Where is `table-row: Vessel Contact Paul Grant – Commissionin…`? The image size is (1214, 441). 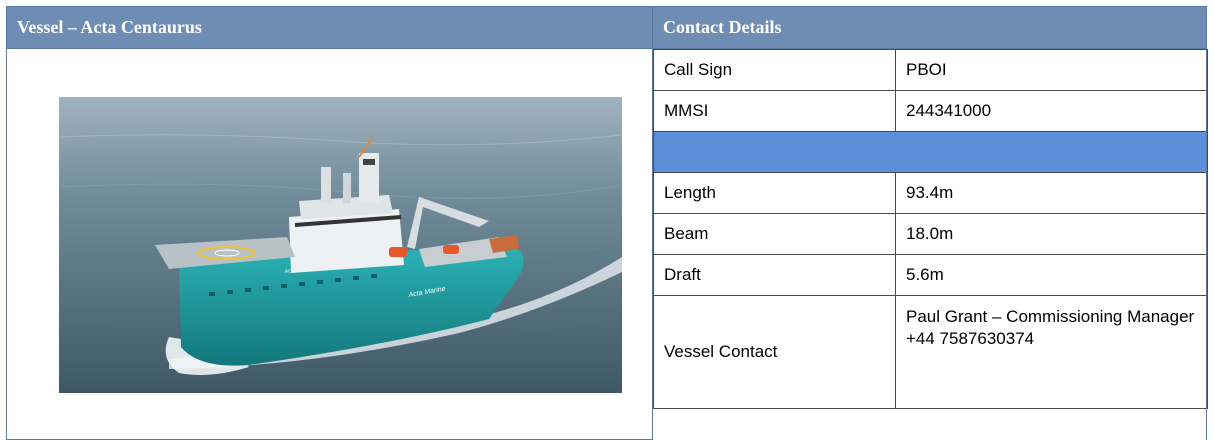 table-row: Vessel Contact Paul Grant – Commissionin… is located at coordinates (930, 352).